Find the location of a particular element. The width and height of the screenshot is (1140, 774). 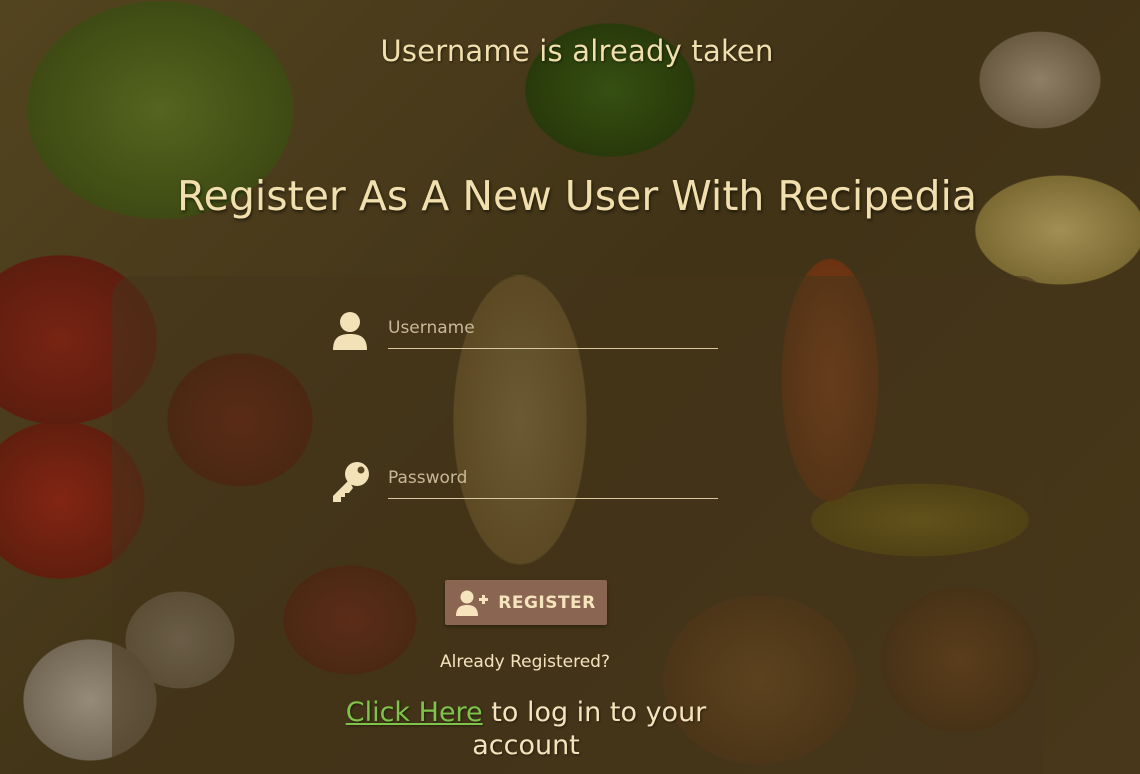

user-plus-icon is located at coordinates (472, 603).